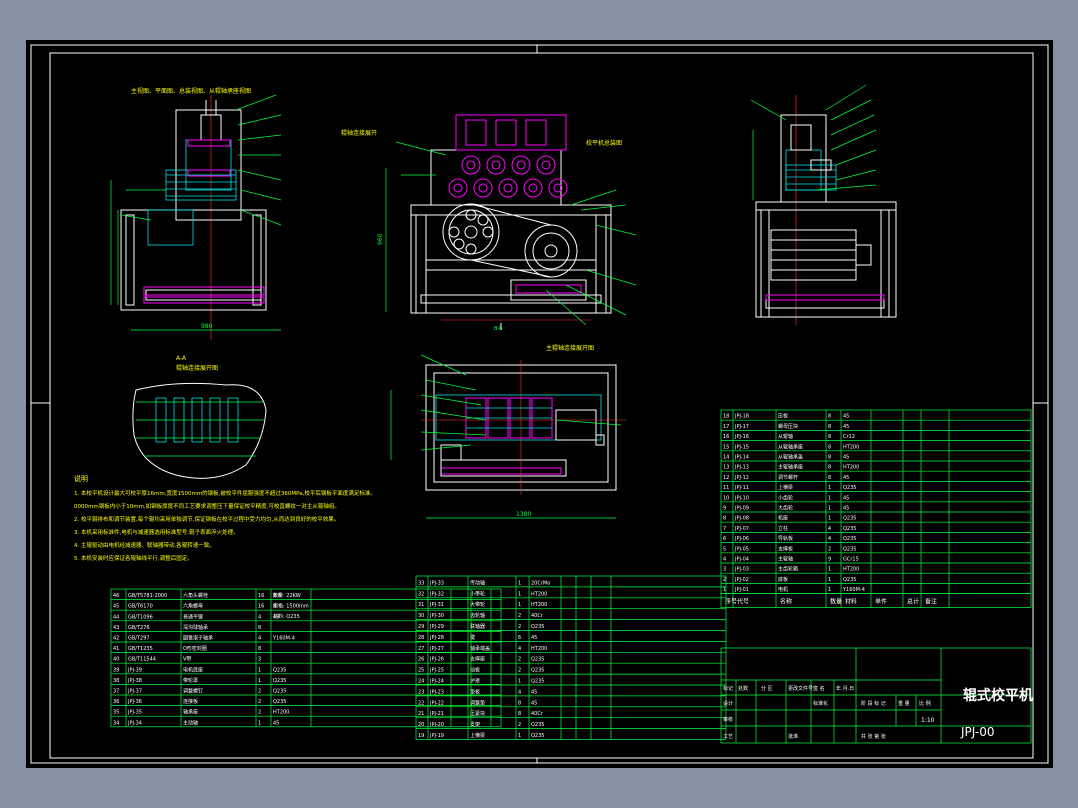 This screenshot has width=1078, height=808. Describe the element at coordinates (144, 545) in the screenshot. I see `note-line-5: 4. 主辊驱动由电机经减速器、联轴器带动,各辊转速一致。` at that location.